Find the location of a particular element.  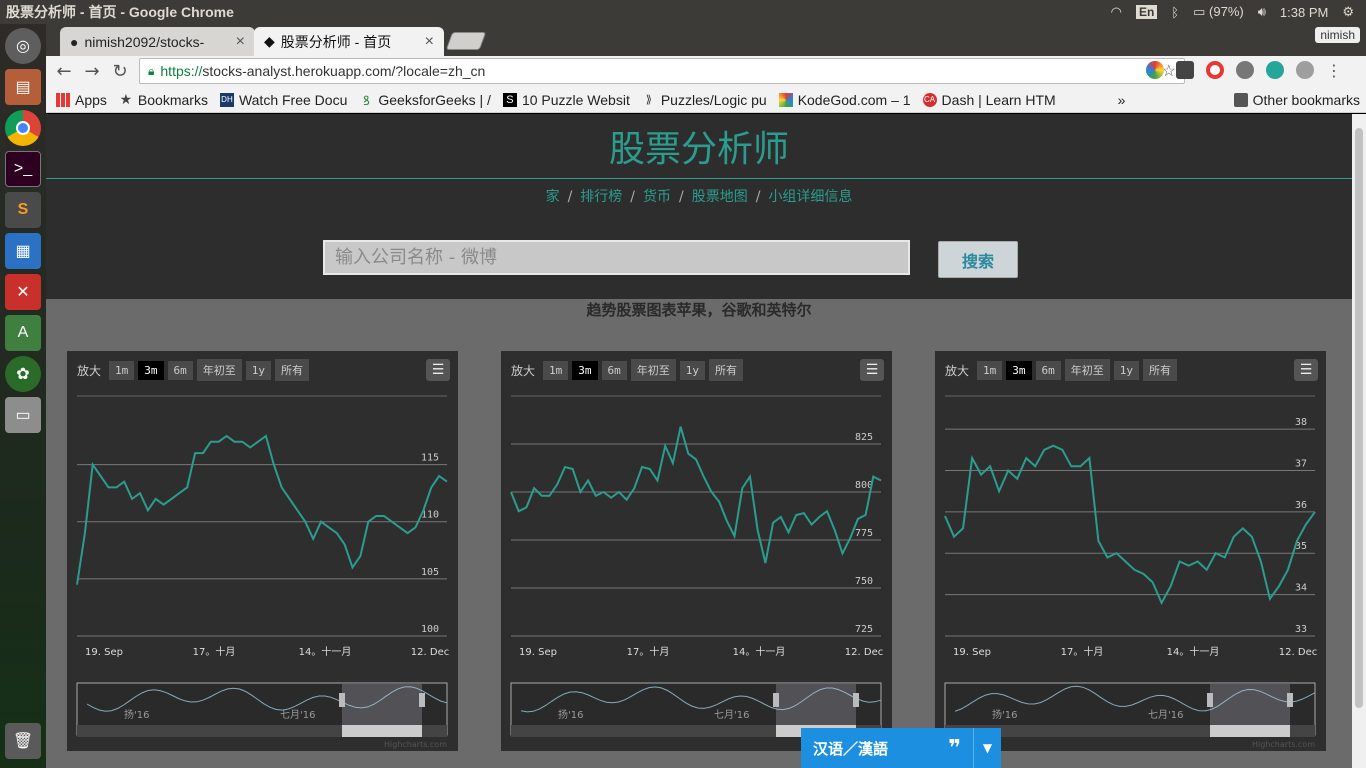

bookmark-10-puzzle: S 10 Puzzle Websit is located at coordinates (566, 100).